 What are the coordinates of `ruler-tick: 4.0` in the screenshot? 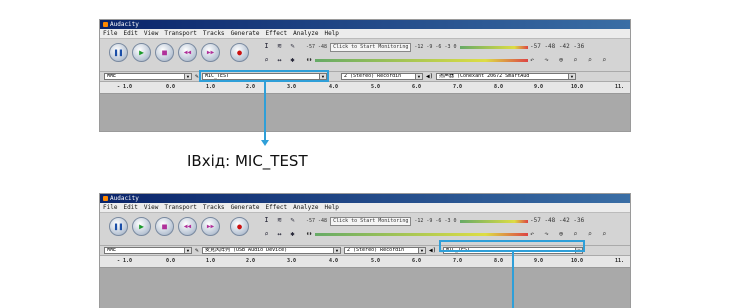 It's located at (334, 87).